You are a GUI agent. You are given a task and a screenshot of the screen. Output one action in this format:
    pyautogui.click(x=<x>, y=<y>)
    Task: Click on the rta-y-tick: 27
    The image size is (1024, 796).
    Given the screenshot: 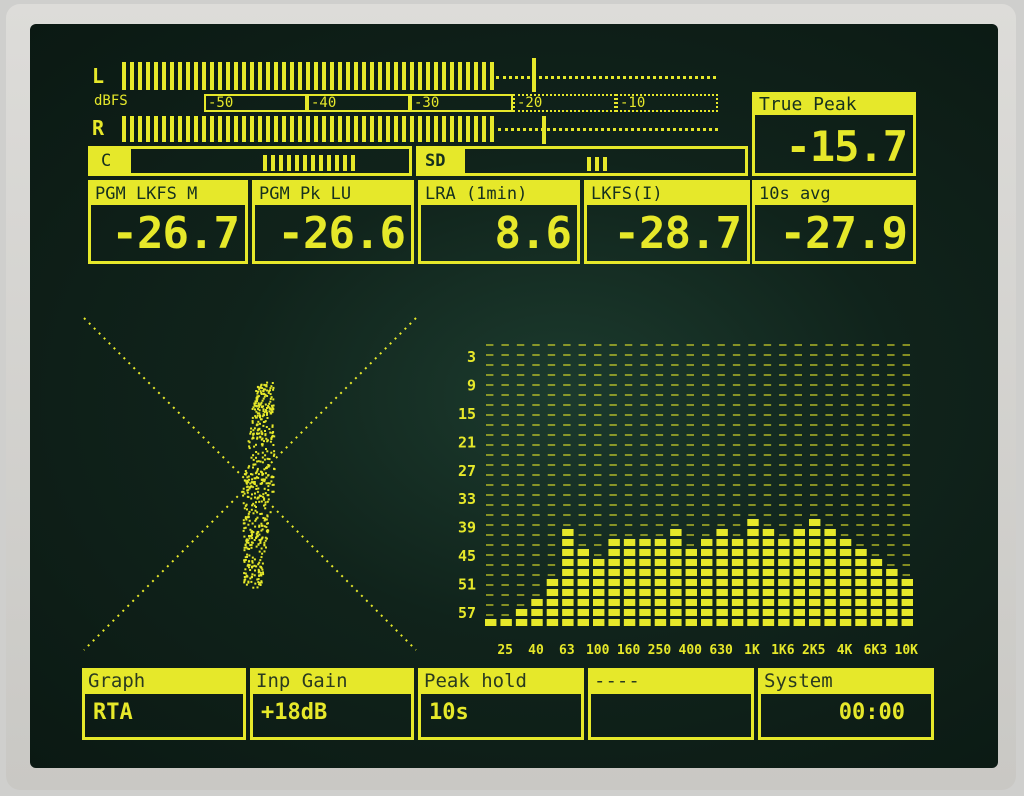 What is the action you would take?
    pyautogui.click(x=467, y=471)
    